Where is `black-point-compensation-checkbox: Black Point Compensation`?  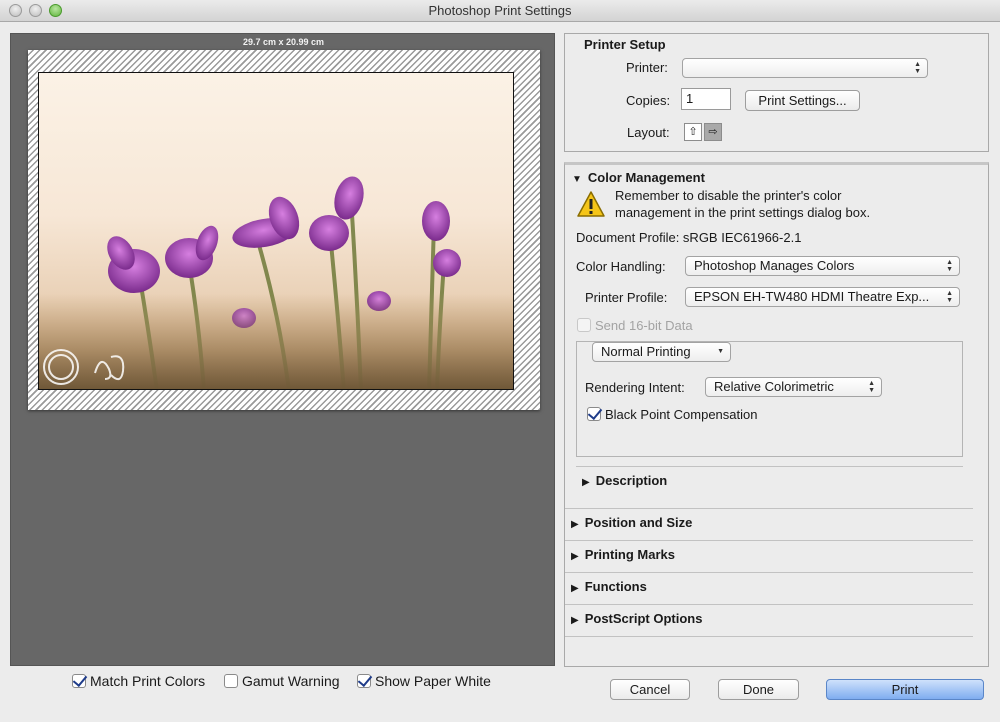 black-point-compensation-checkbox: Black Point Compensation is located at coordinates (672, 414).